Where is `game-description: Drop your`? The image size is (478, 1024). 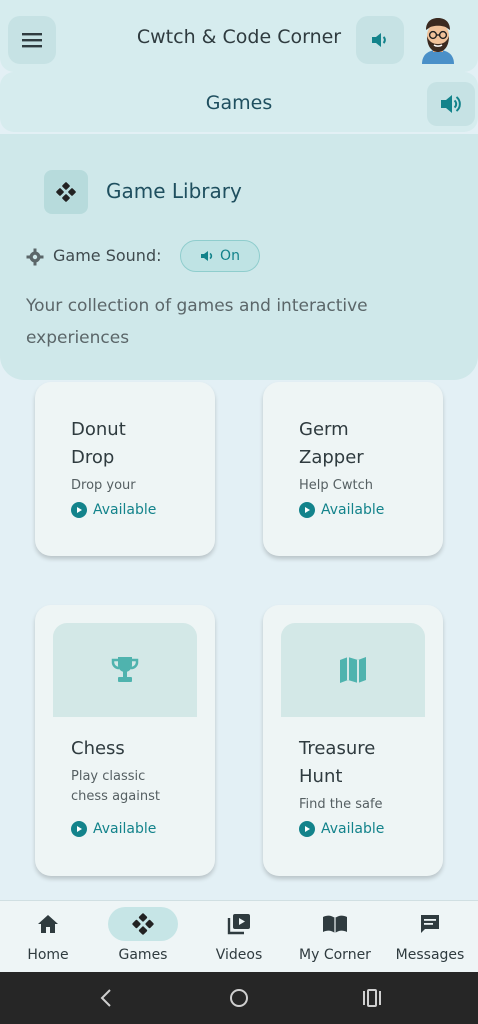
game-description: Drop your is located at coordinates (103, 485).